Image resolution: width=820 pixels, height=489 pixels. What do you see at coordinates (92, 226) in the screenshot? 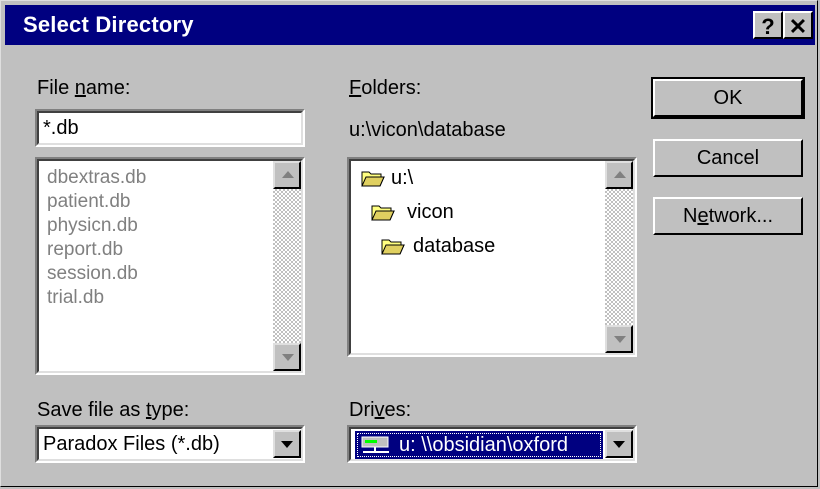
I see `list-item: physicn.db` at bounding box center [92, 226].